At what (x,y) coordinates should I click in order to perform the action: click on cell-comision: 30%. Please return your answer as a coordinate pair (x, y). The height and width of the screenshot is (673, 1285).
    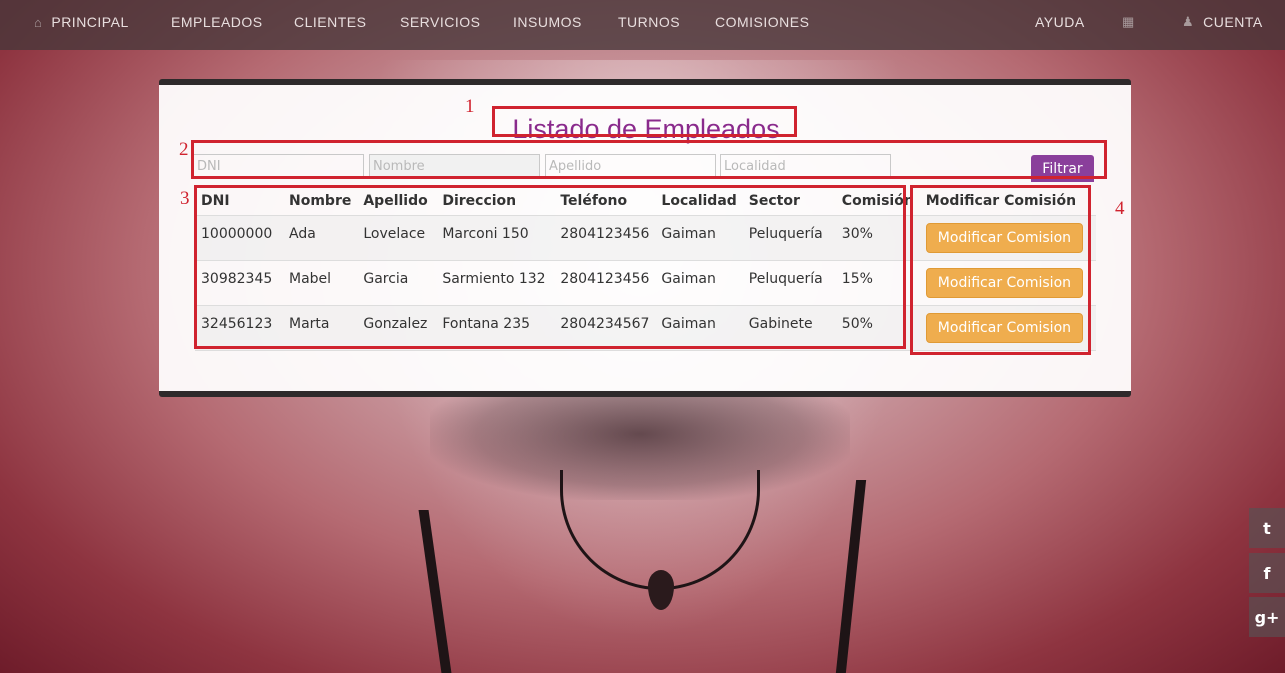
    Looking at the image, I should click on (877, 238).